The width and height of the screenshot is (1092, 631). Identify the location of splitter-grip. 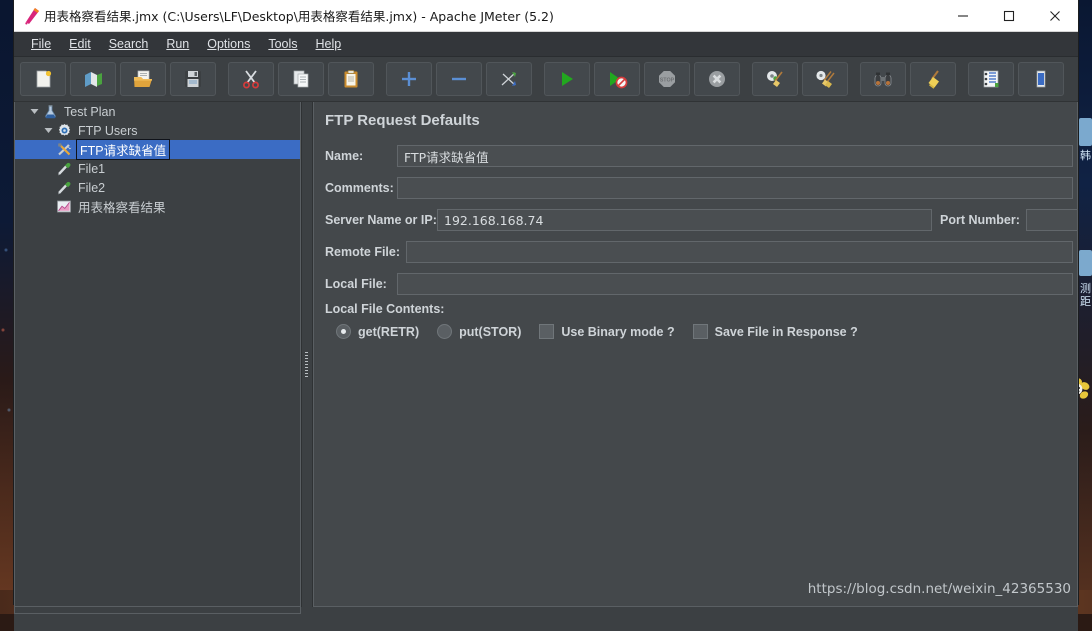
(306, 365).